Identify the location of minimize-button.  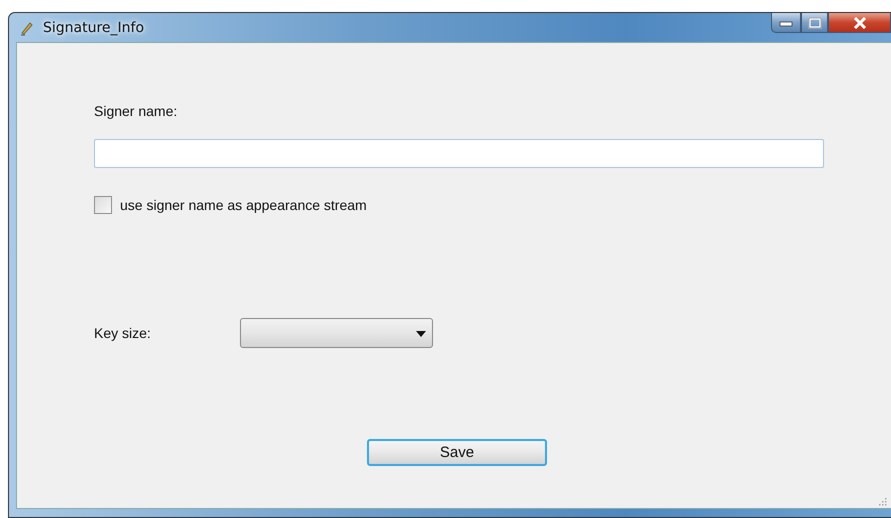
(786, 23).